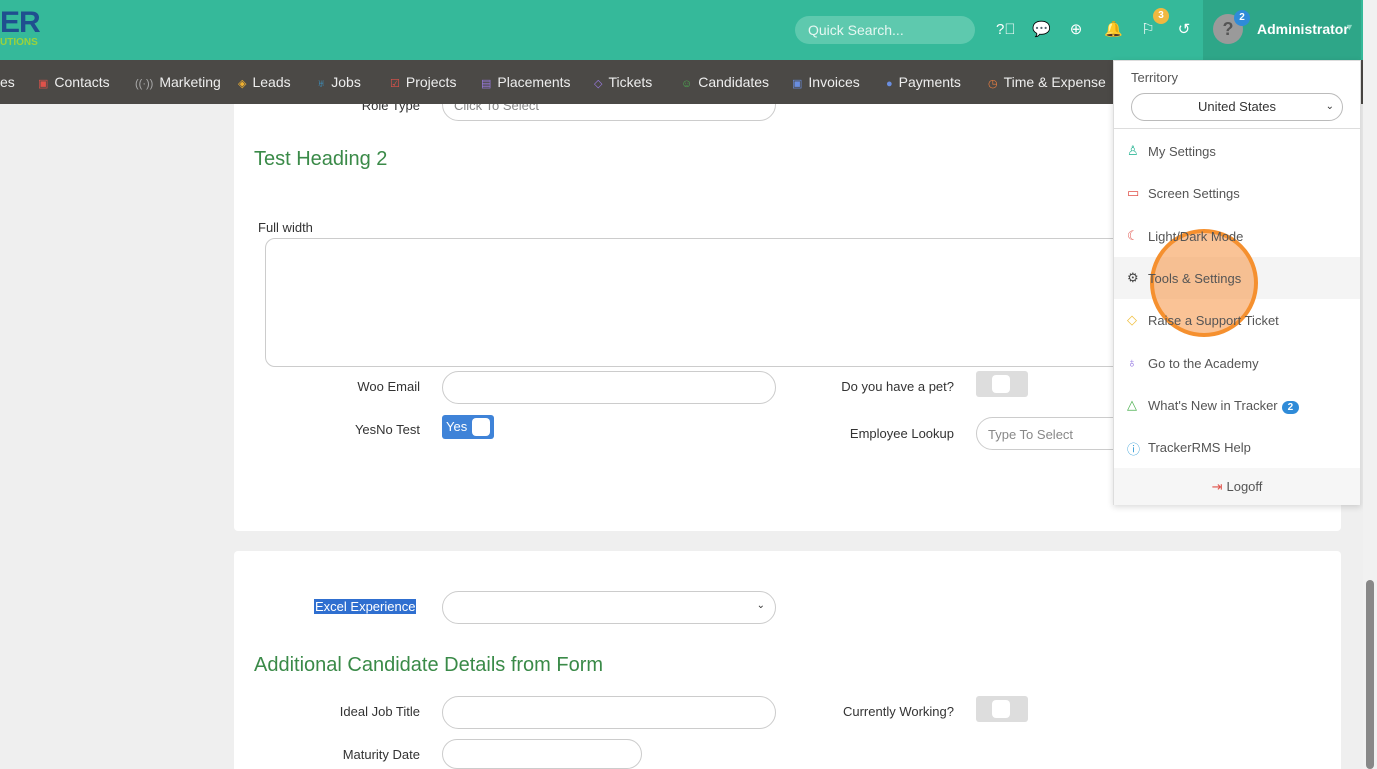  I want to click on nav-contacts: ▣ Contacts, so click(74, 82).